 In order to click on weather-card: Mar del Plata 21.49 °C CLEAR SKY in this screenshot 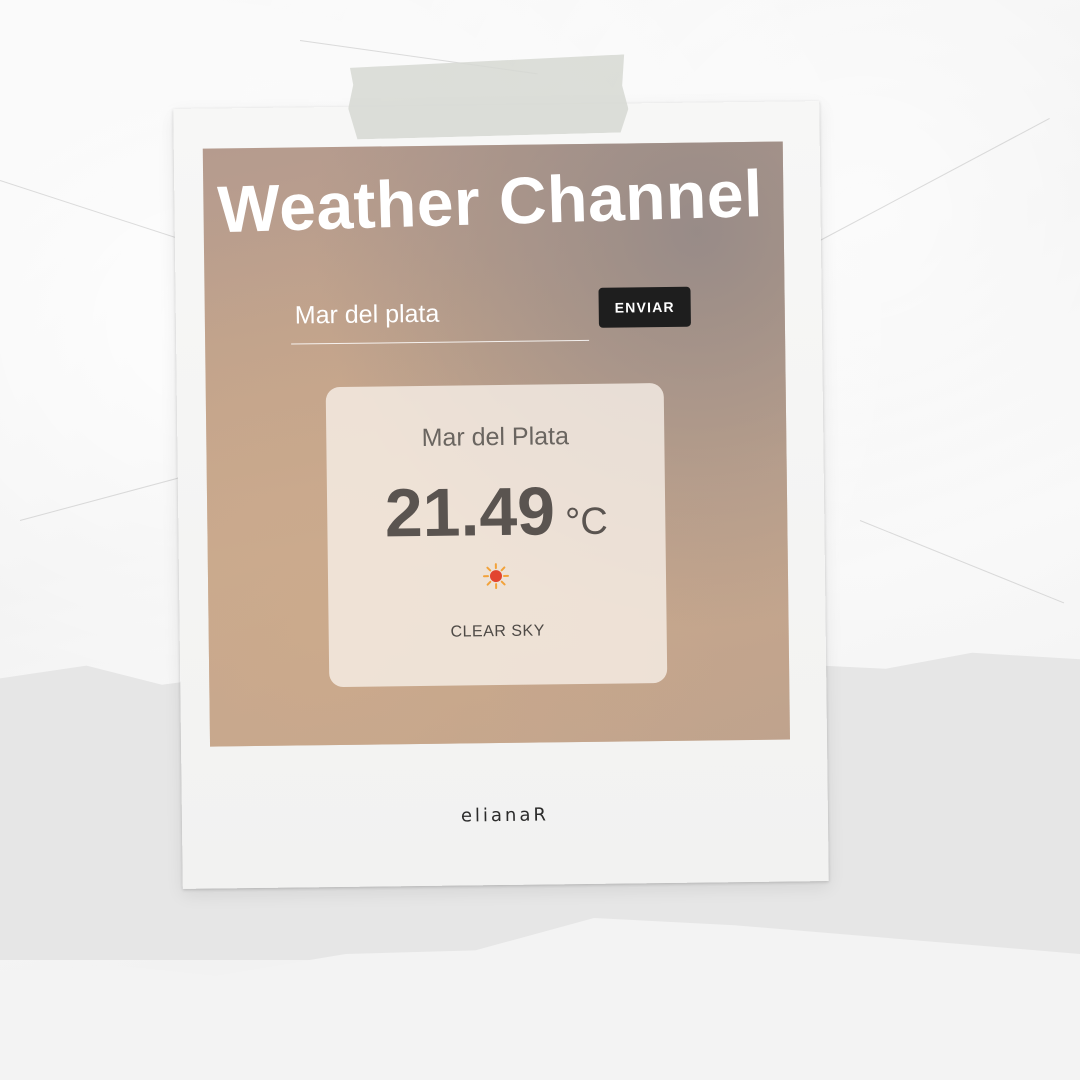, I will do `click(496, 535)`.